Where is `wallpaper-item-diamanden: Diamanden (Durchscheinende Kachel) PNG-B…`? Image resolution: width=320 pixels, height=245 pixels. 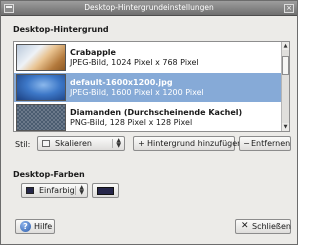
wallpaper-item-diamanden: Diamanden (Durchscheinende Kachel) PNG-B… is located at coordinates (148, 117).